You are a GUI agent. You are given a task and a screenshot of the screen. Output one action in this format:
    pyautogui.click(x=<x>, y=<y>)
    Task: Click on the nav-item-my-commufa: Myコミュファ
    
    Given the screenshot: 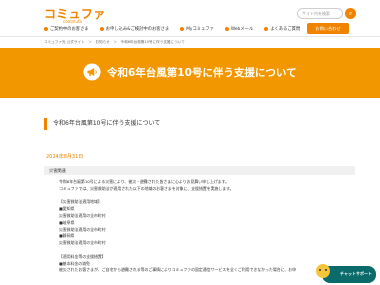 What is the action you would take?
    pyautogui.click(x=197, y=29)
    